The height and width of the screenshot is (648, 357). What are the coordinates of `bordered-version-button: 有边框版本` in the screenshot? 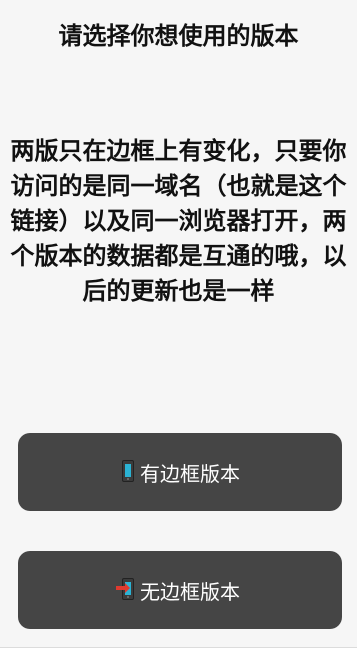 It's located at (180, 472).